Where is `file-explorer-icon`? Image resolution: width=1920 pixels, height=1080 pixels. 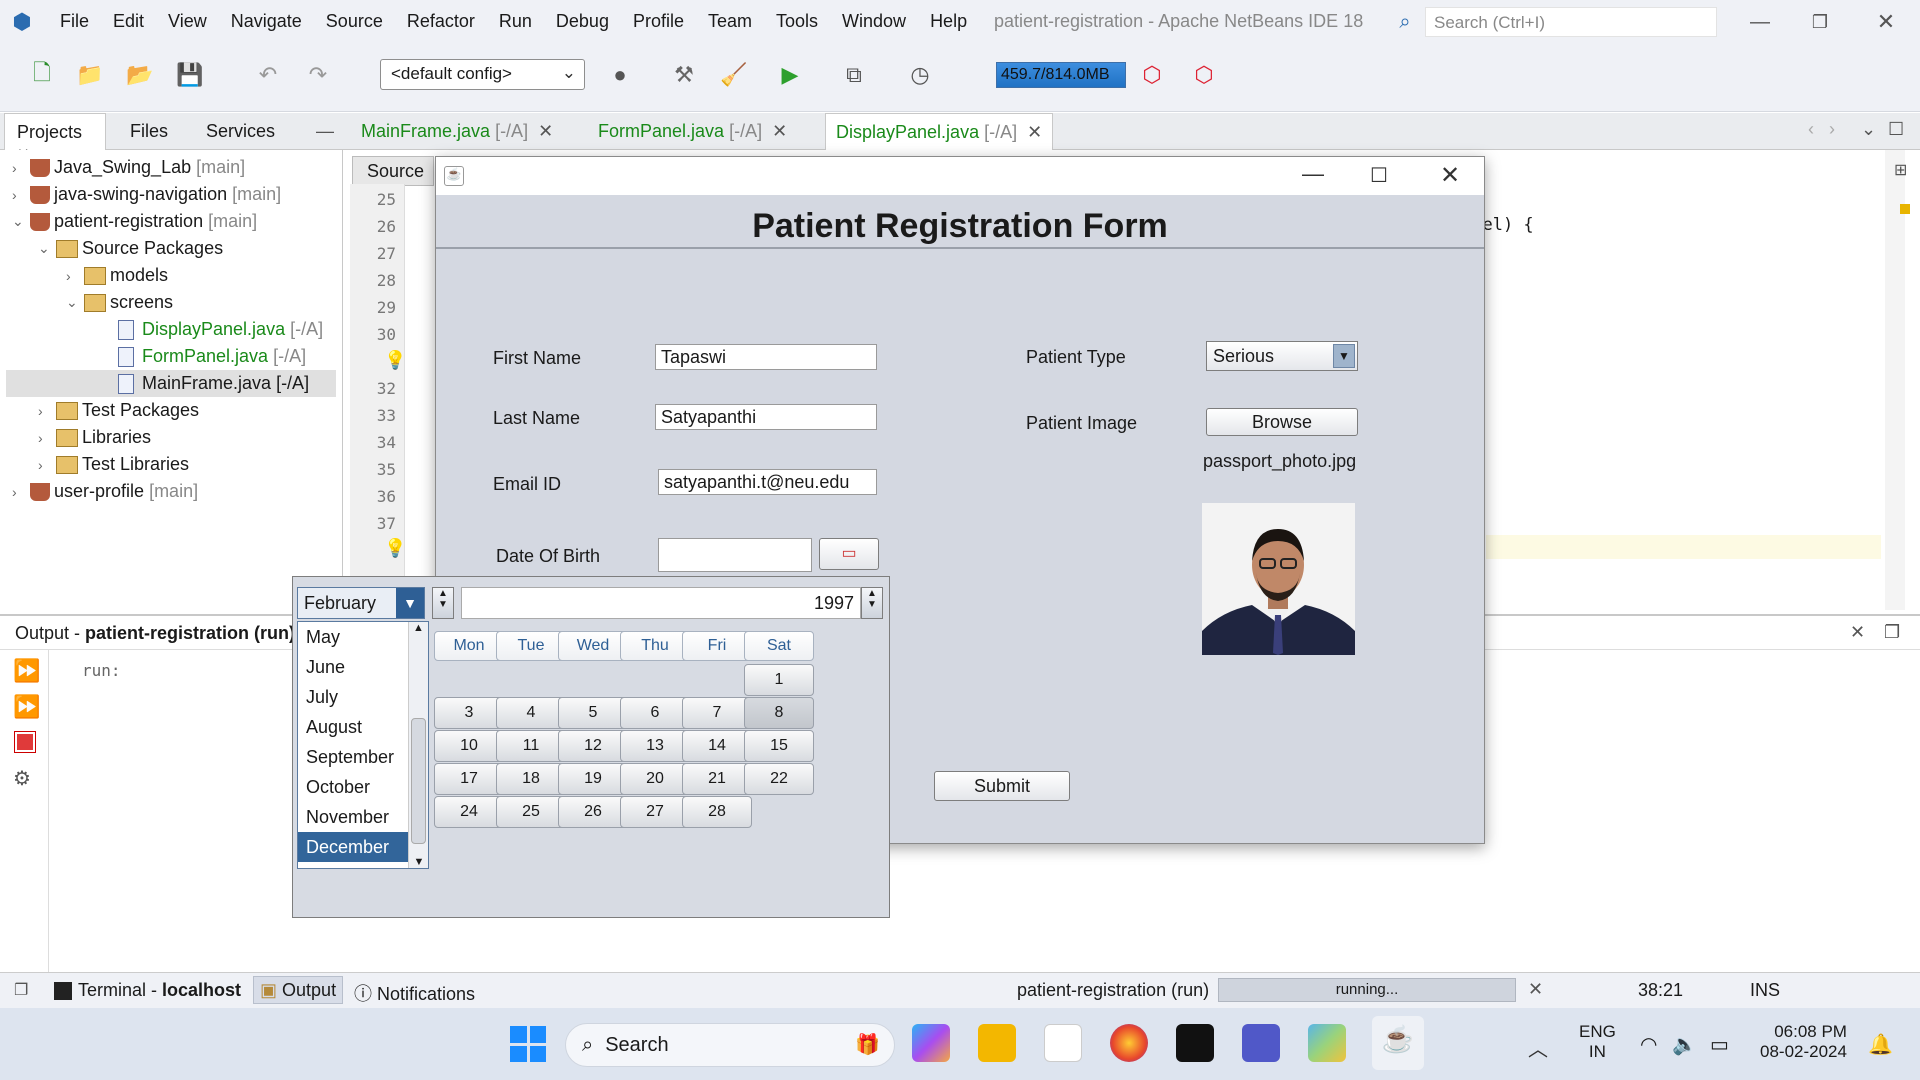 file-explorer-icon is located at coordinates (997, 1043).